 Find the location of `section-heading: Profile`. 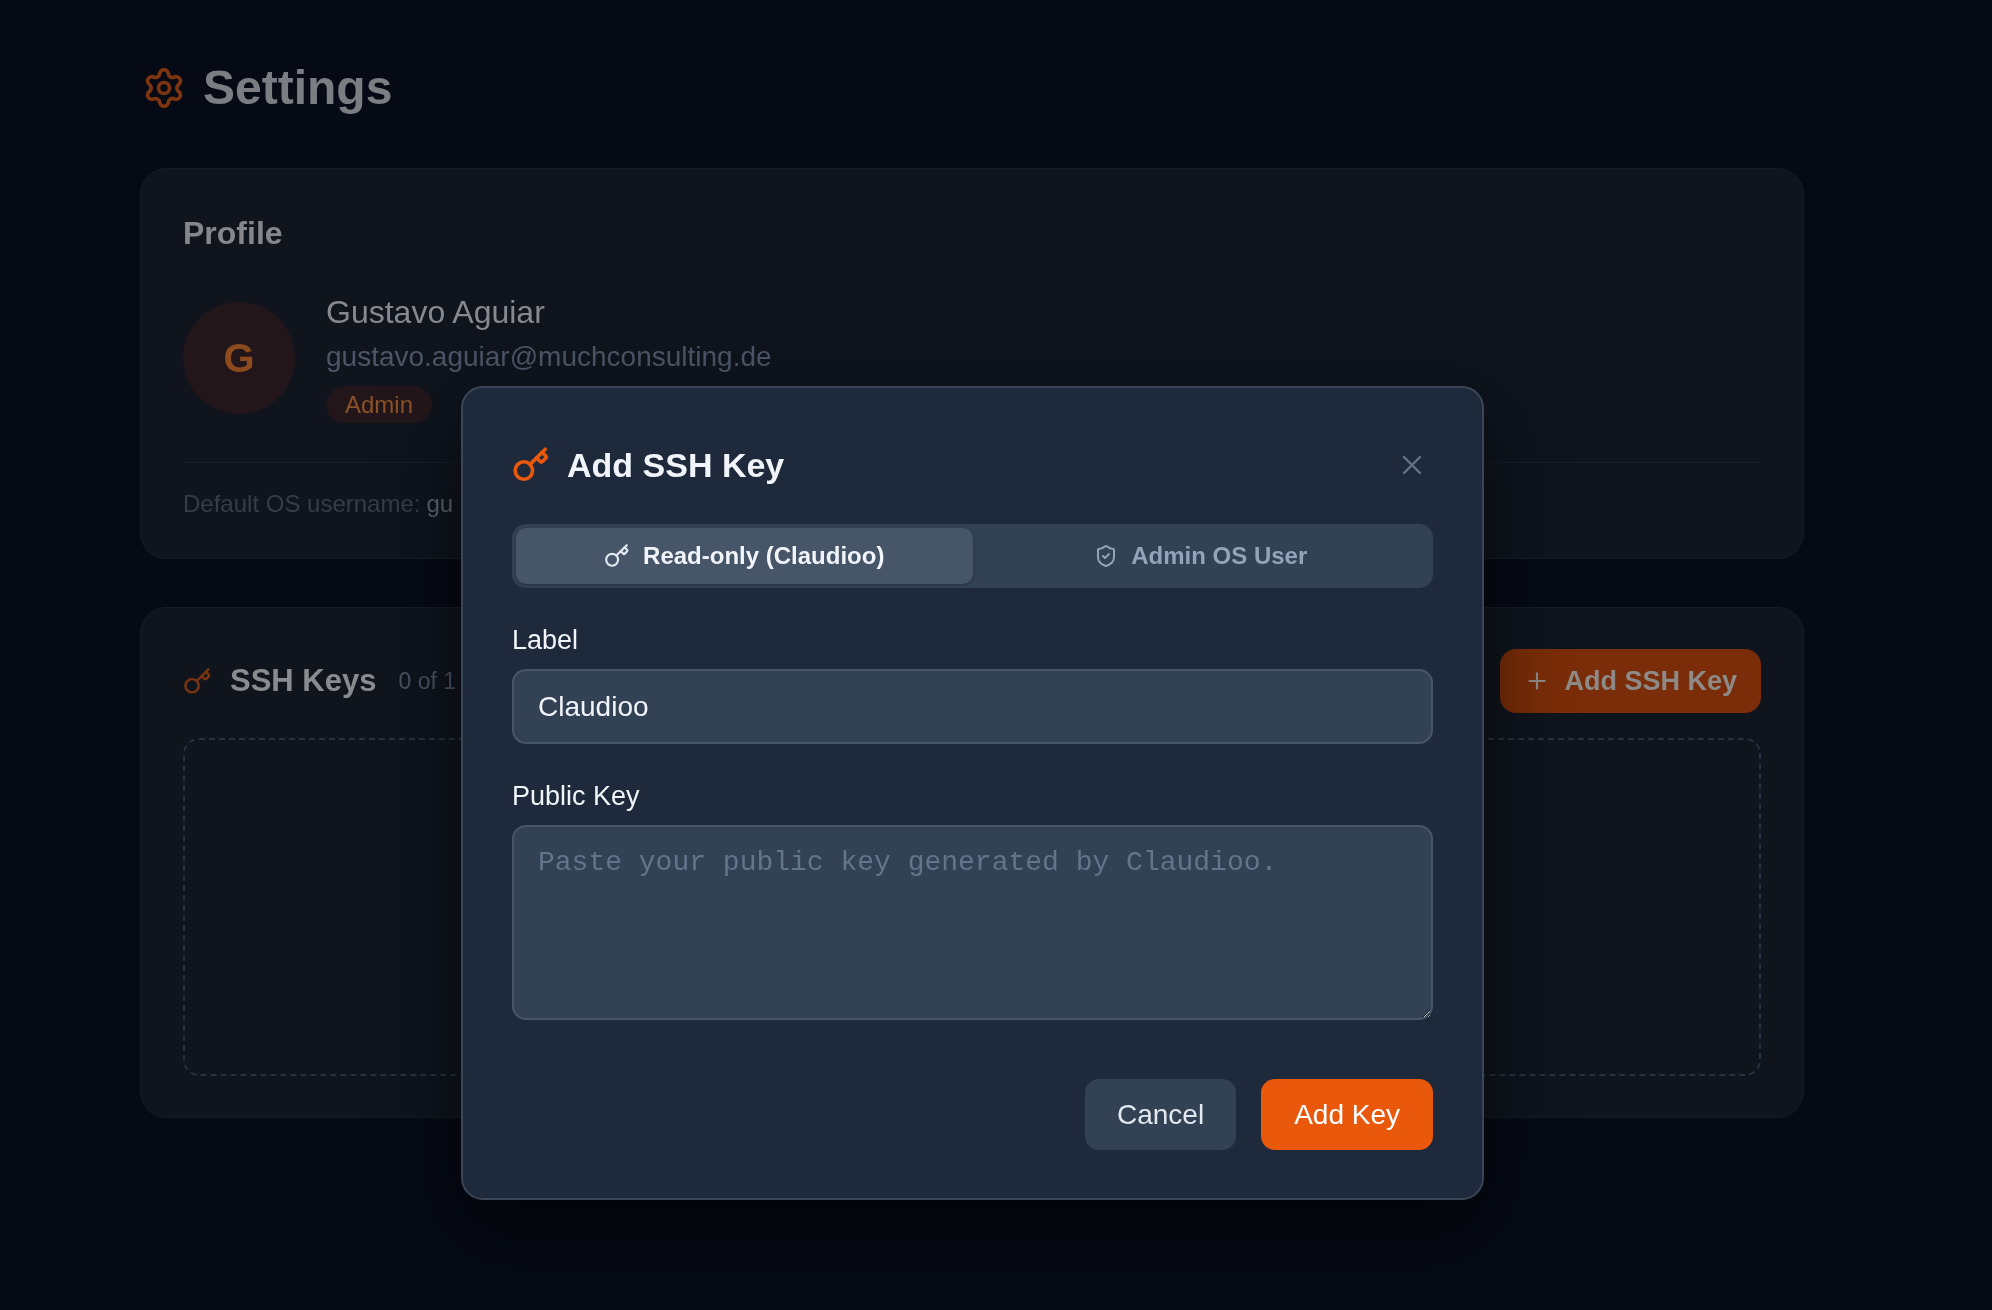

section-heading: Profile is located at coordinates (233, 233).